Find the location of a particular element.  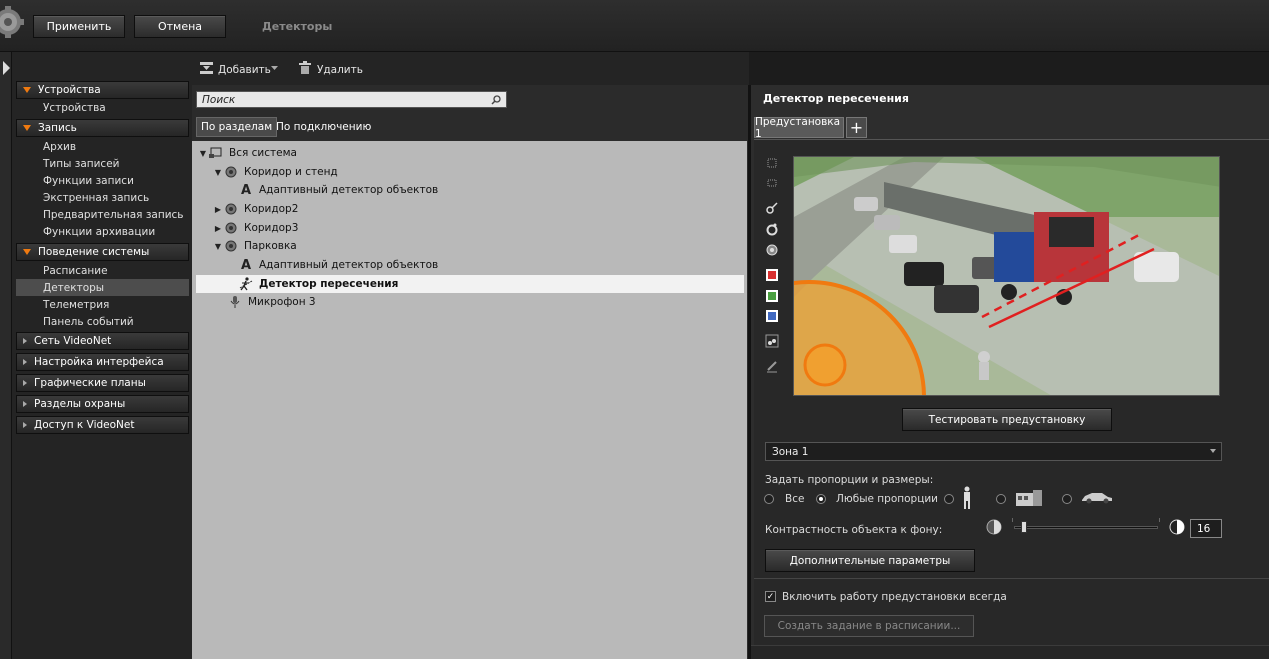

contrast-slider-thumb is located at coordinates (1024, 527).